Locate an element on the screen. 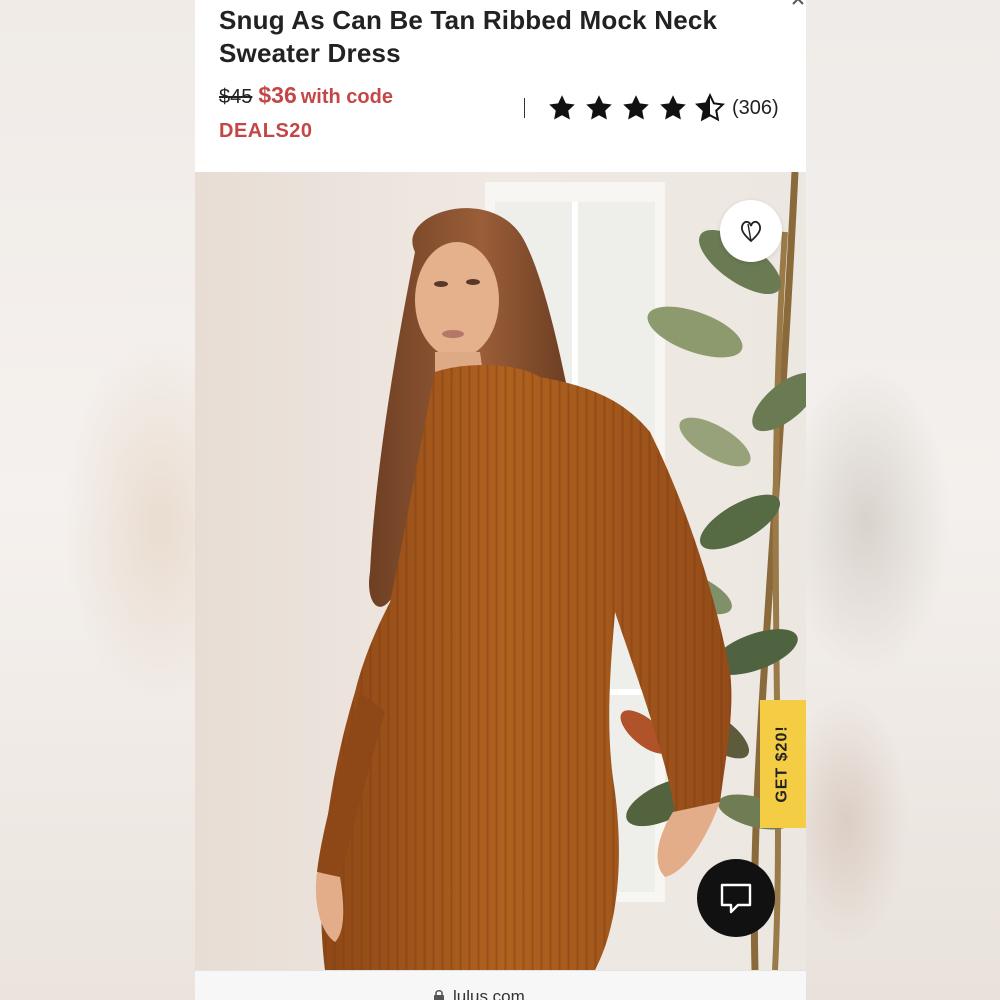  wishlist-button is located at coordinates (751, 231).